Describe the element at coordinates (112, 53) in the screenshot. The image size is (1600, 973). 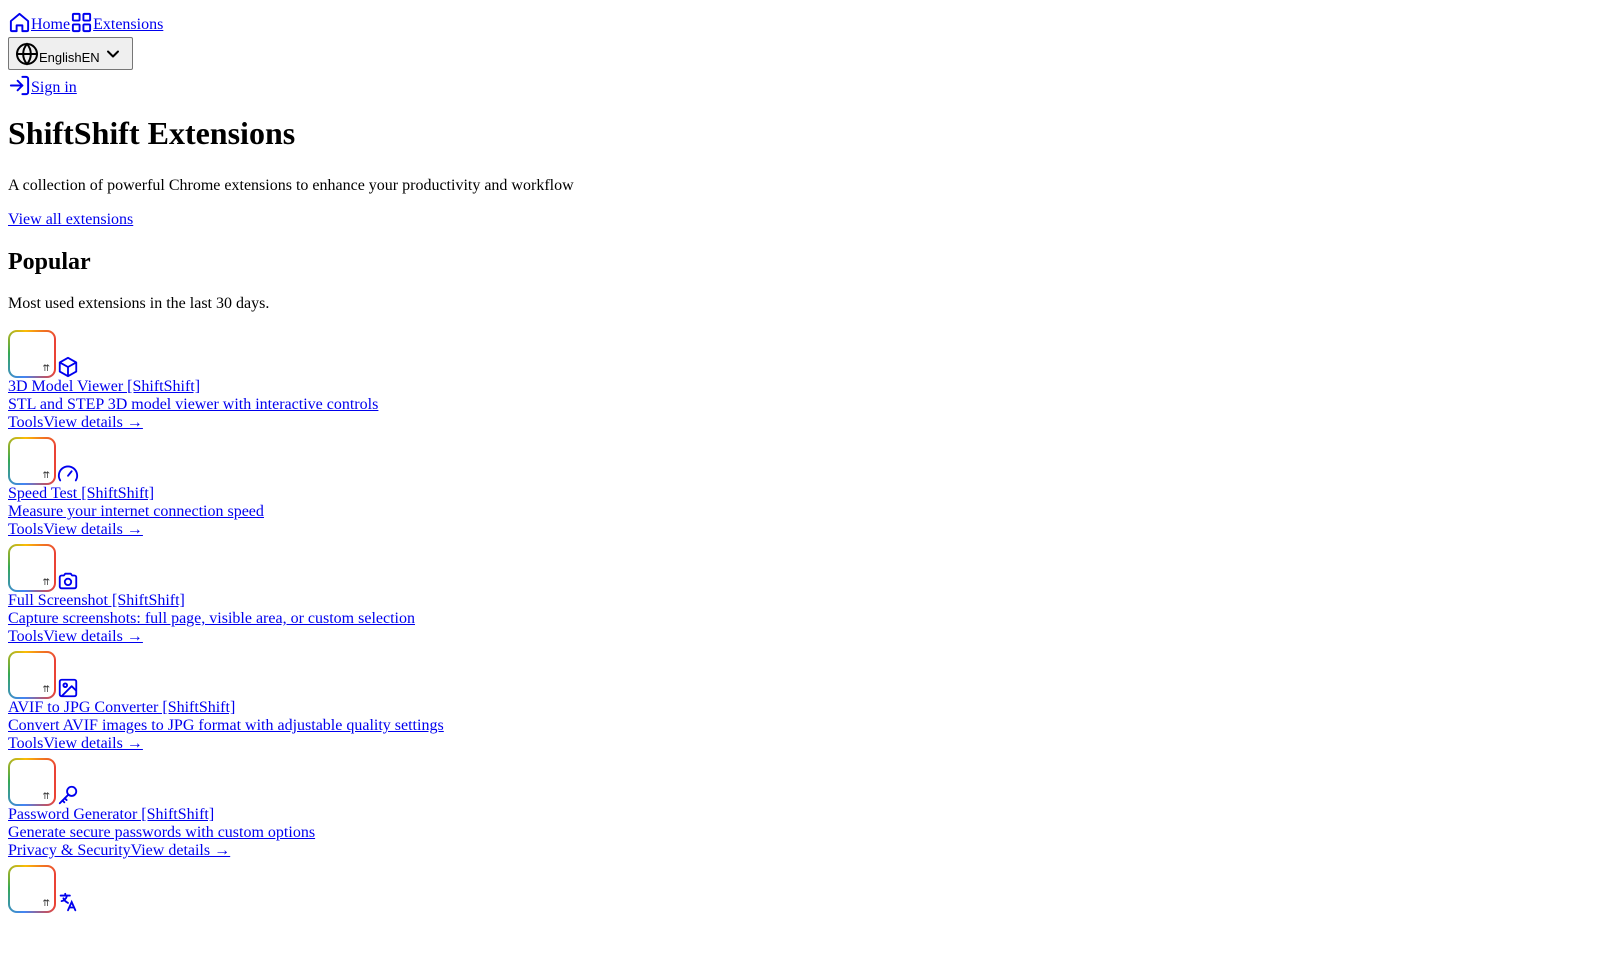
I see `chevron-down-icon` at that location.